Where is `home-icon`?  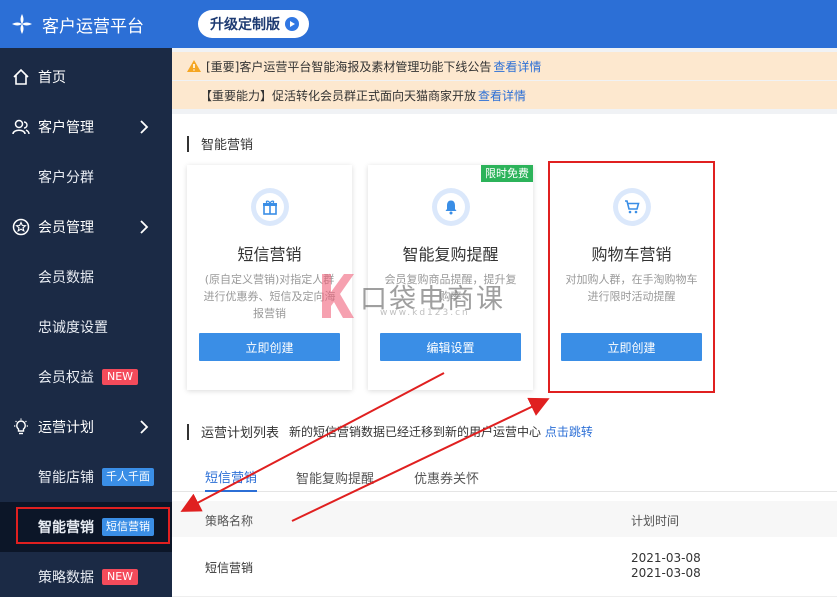 home-icon is located at coordinates (21, 77).